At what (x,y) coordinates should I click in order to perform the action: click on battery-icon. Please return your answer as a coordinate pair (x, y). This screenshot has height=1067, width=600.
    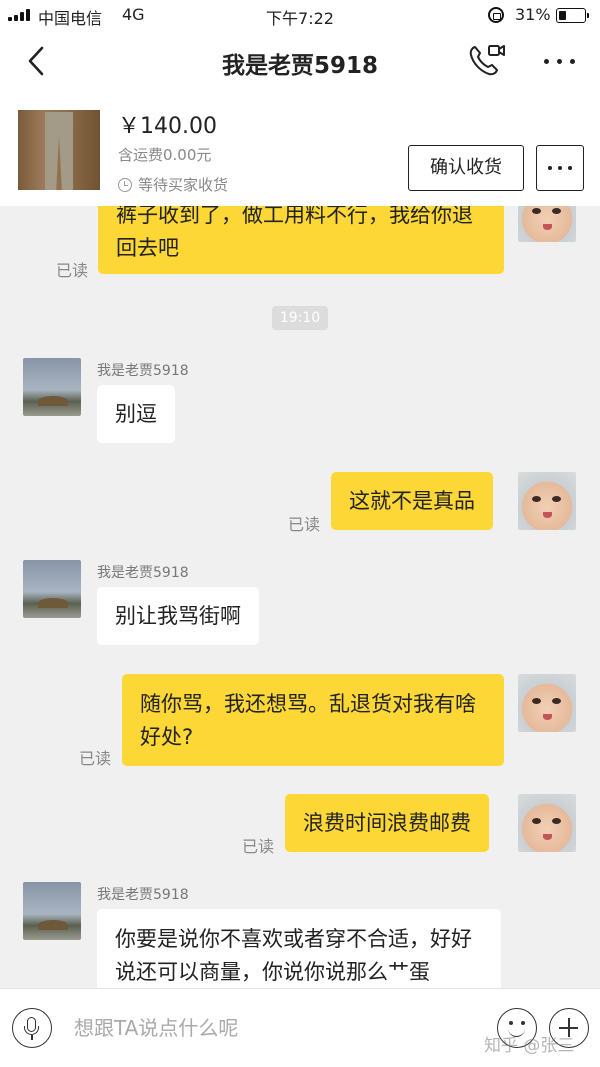
    Looking at the image, I should click on (572, 15).